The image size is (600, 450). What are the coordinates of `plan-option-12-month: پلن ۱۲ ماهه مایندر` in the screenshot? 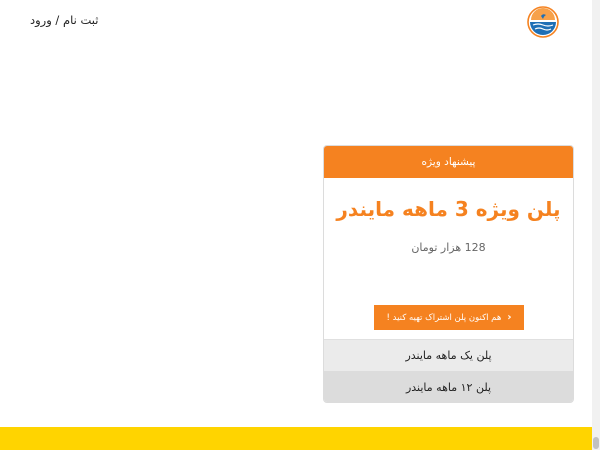 It's located at (448, 386).